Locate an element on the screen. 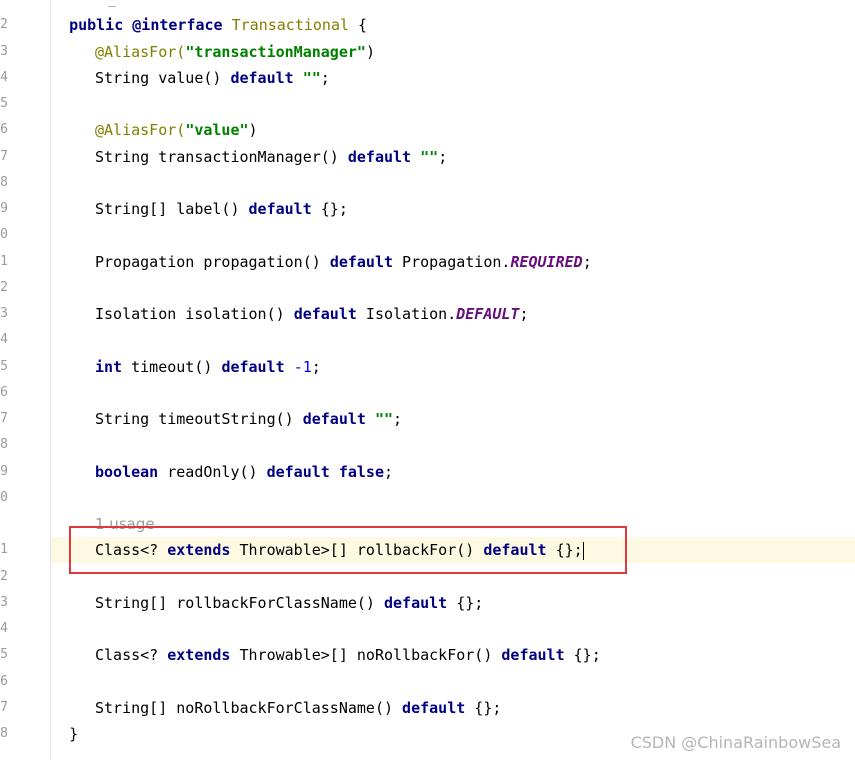 This screenshot has height=760, width=855. code-line: String transactionManager() default ""; is located at coordinates (453, 157).